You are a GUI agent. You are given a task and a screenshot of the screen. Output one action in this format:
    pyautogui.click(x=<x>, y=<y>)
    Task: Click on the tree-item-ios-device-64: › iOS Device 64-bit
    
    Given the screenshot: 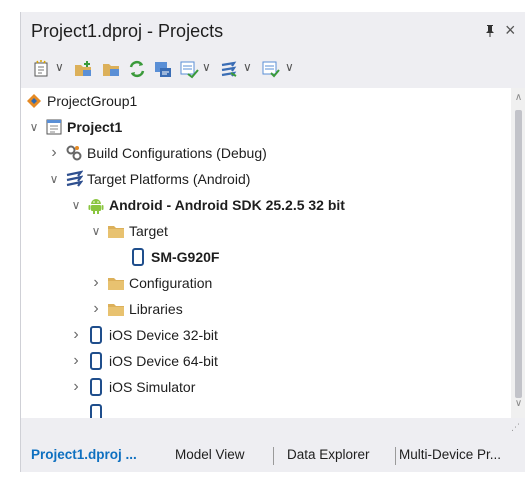 What is the action you would take?
    pyautogui.click(x=266, y=361)
    